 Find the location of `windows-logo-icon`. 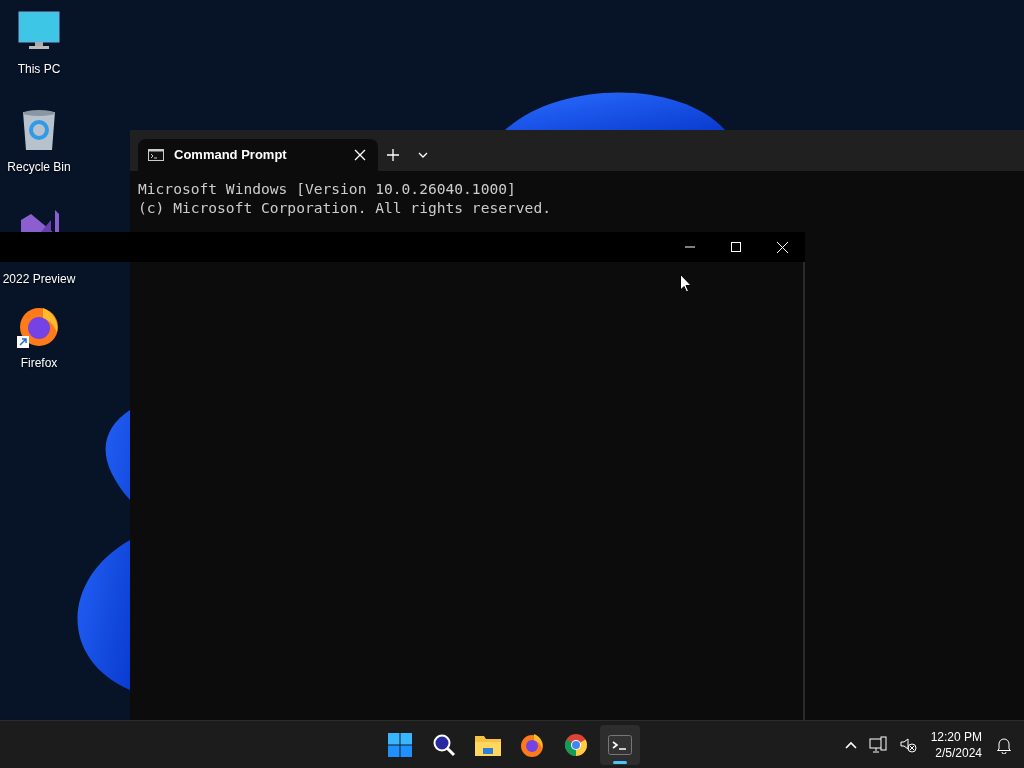

windows-logo-icon is located at coordinates (400, 745).